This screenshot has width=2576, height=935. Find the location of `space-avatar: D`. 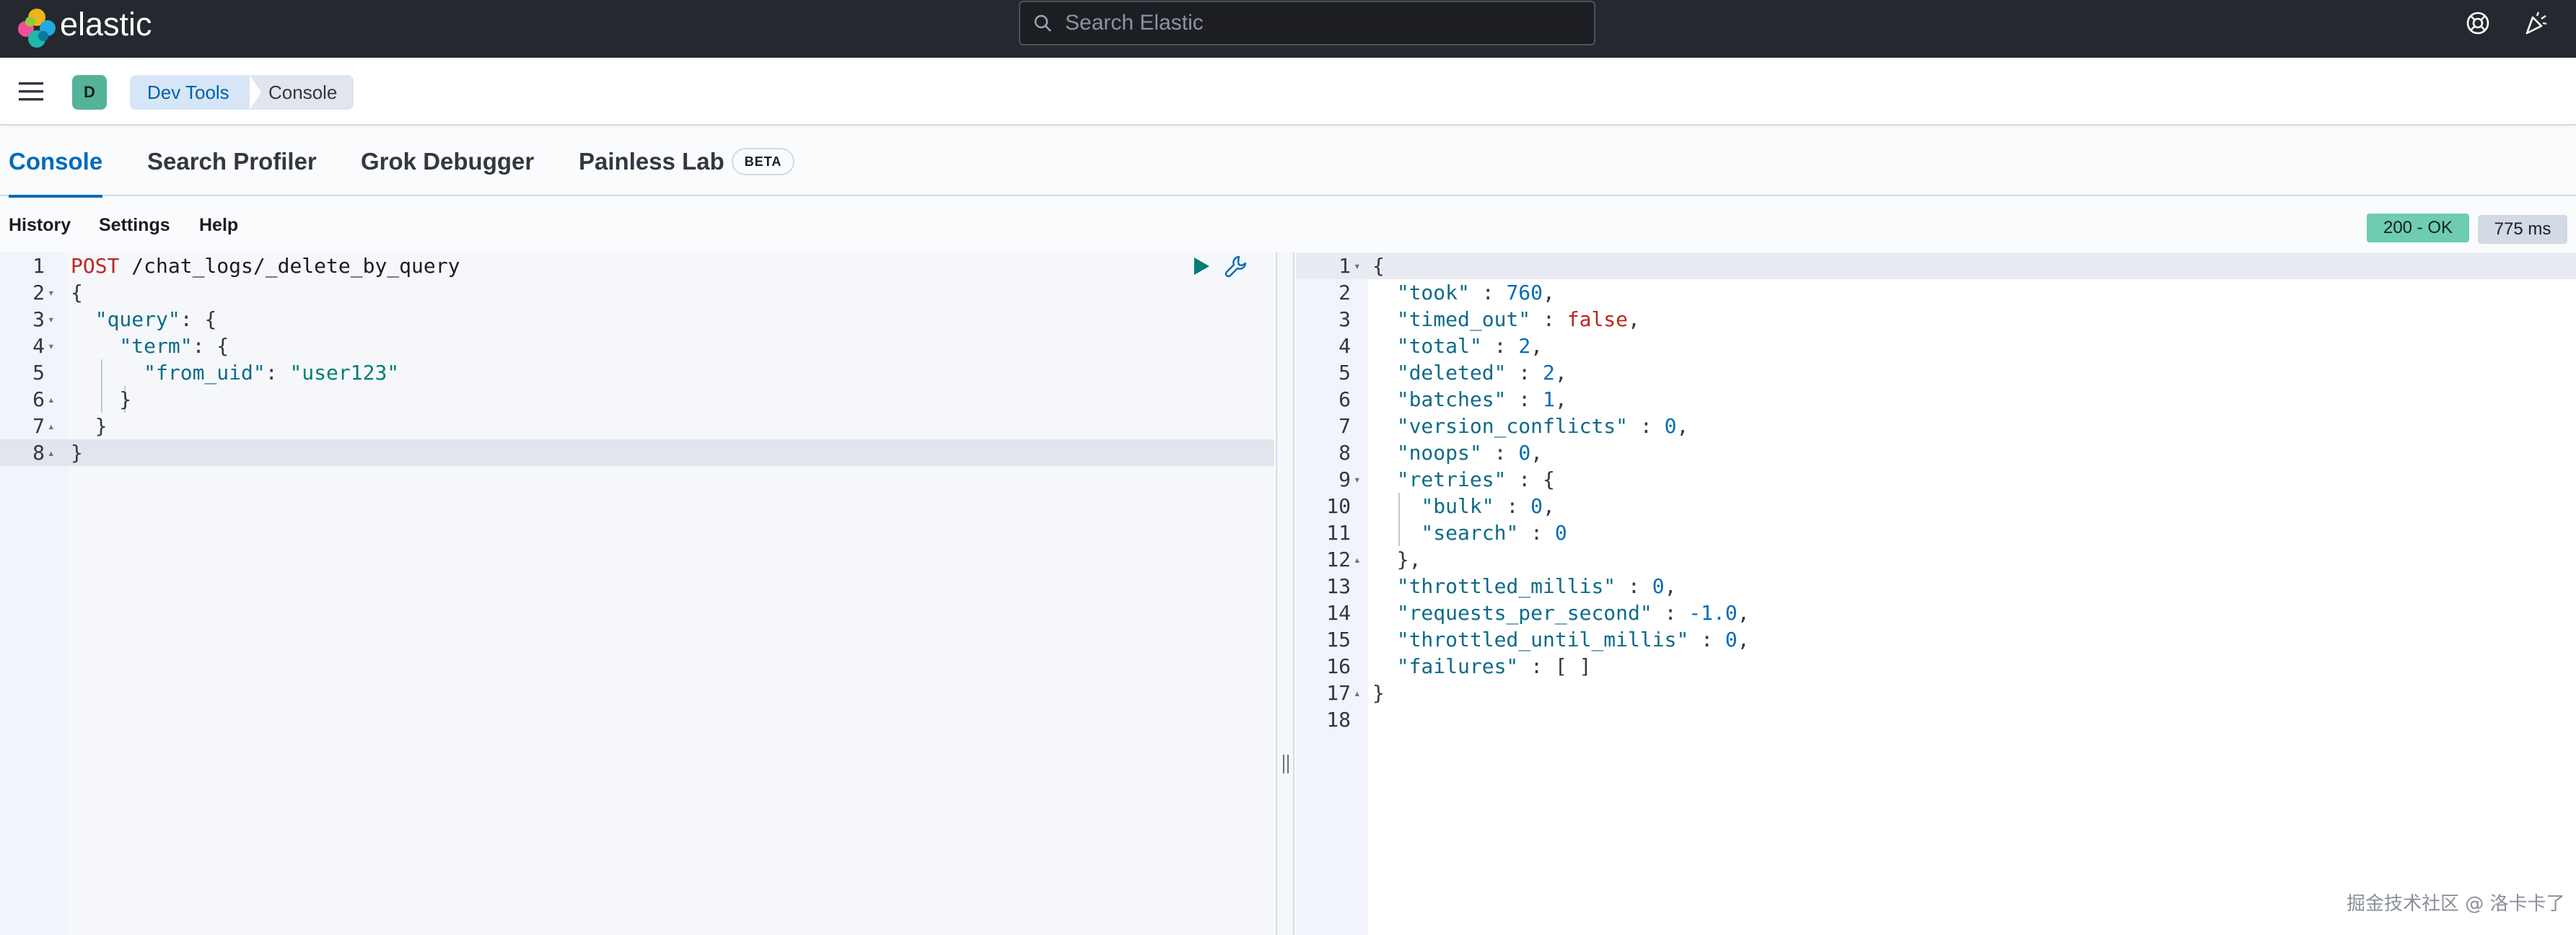

space-avatar: D is located at coordinates (89, 93).